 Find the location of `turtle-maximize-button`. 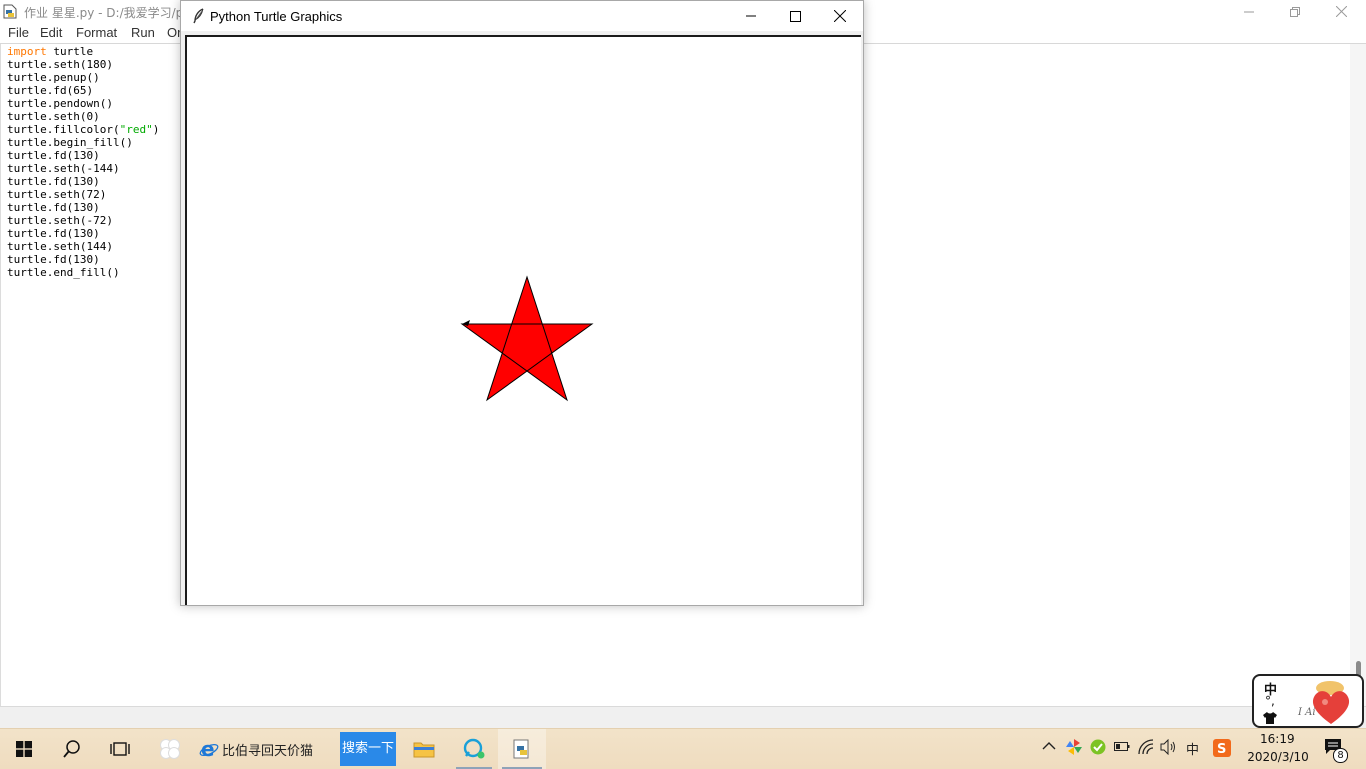

turtle-maximize-button is located at coordinates (795, 16).